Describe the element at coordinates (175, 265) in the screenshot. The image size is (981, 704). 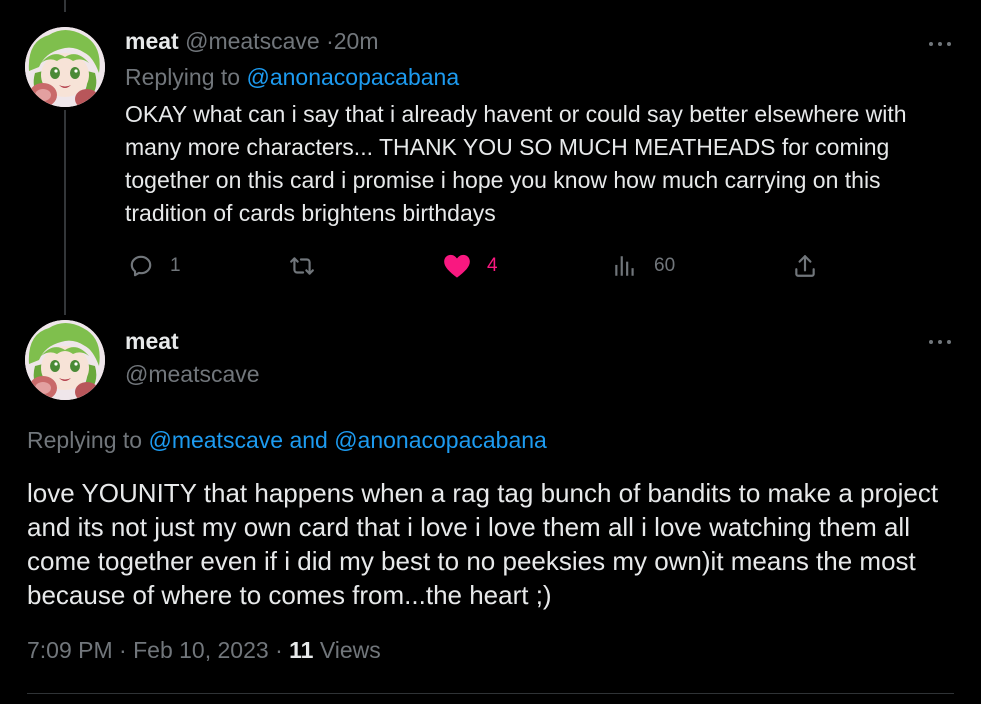
I see `reply-count: 1` at that location.